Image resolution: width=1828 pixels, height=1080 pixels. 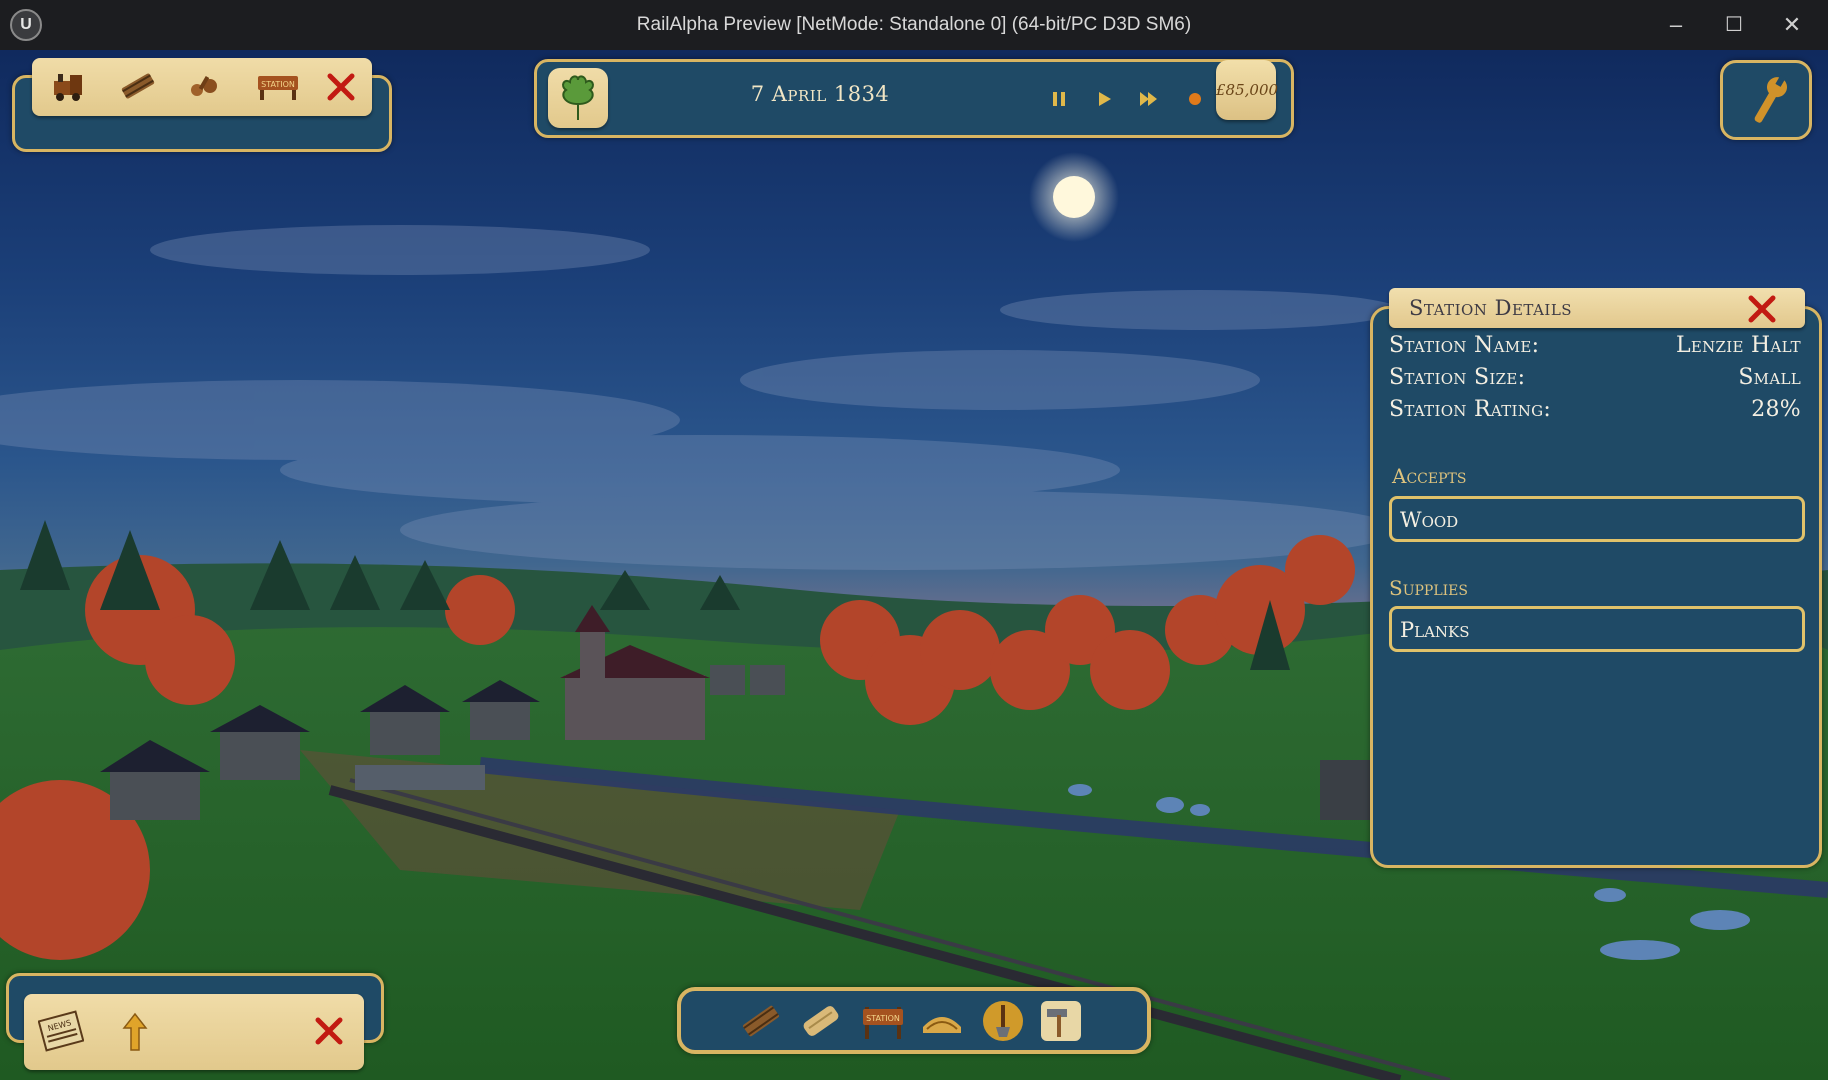 I want to click on station-sign-icon: STATION, so click(x=278, y=86).